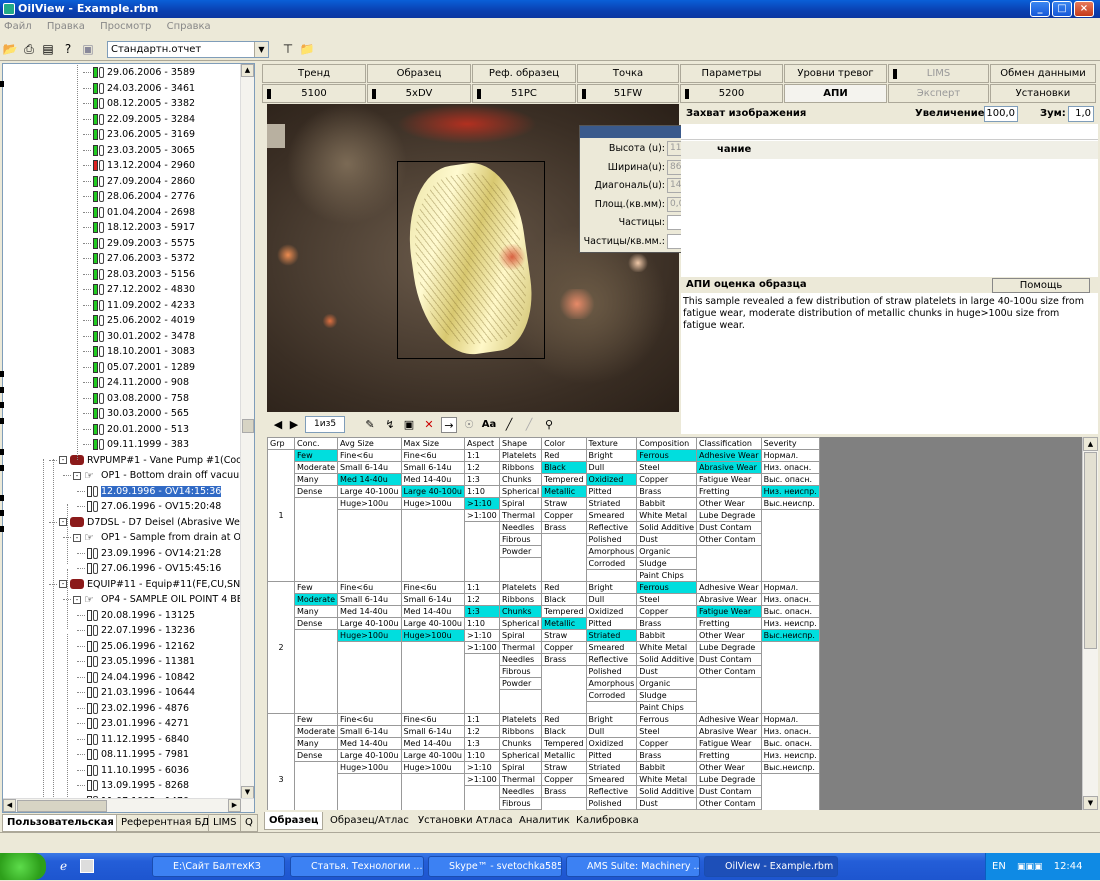 This screenshot has height=881, width=1100. What do you see at coordinates (449, 425) in the screenshot?
I see `measure-icon: →` at bounding box center [449, 425].